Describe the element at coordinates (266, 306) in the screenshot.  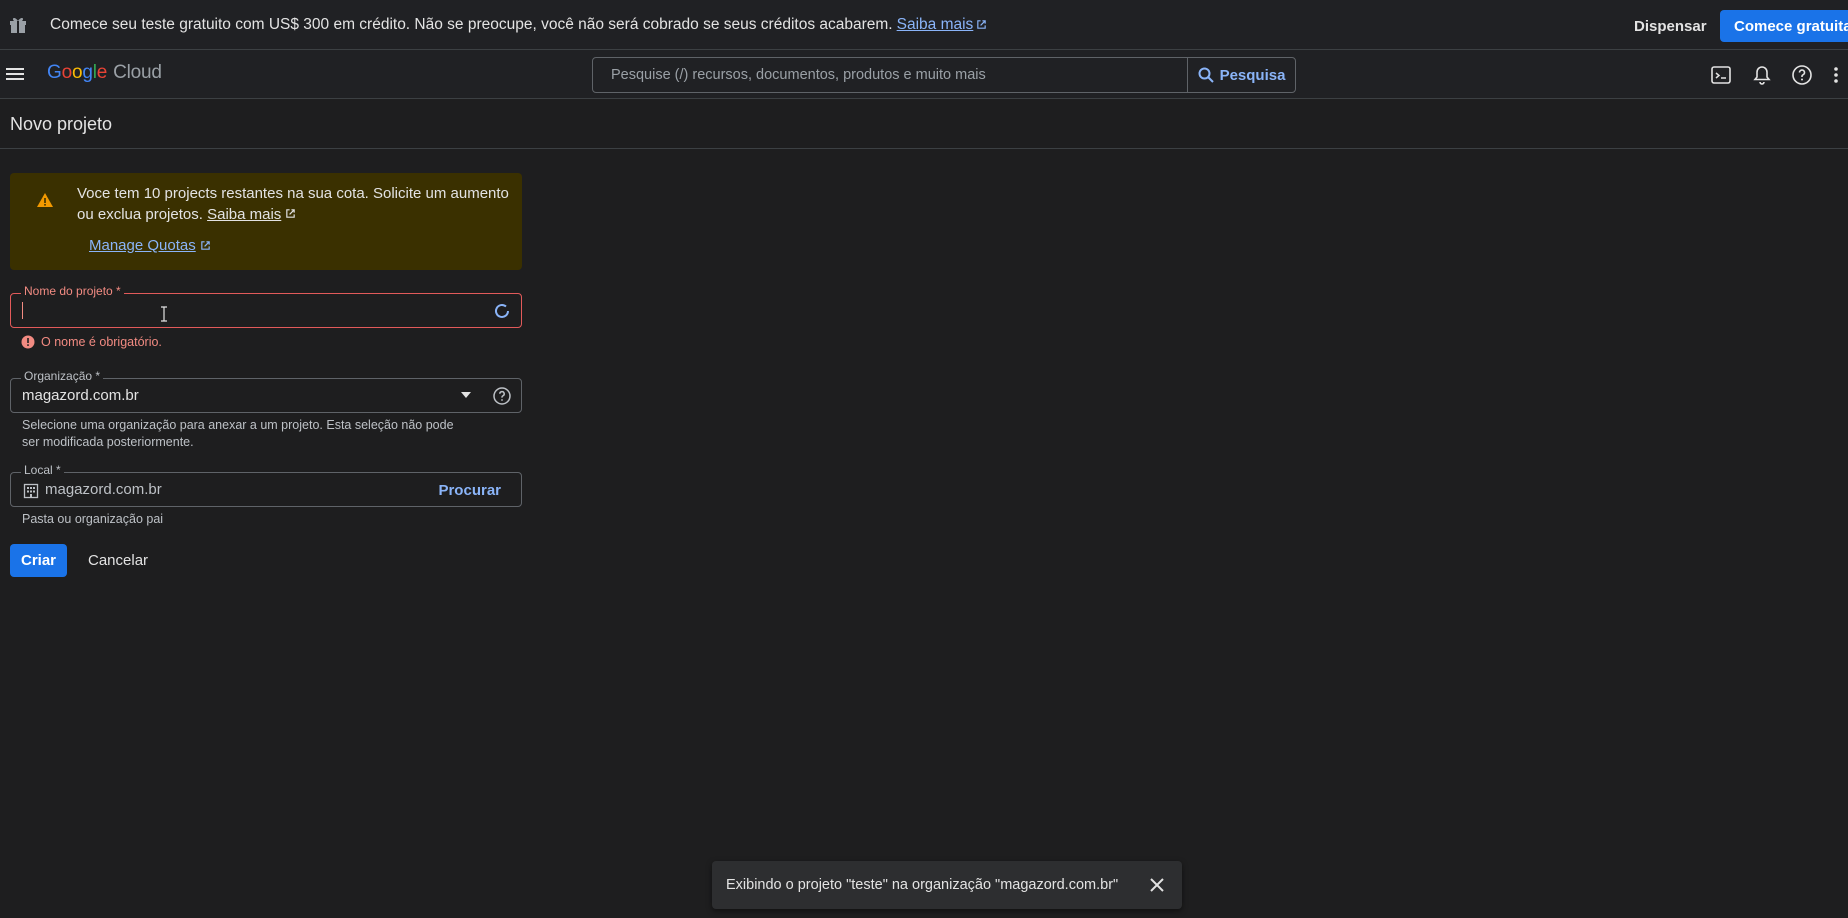
I see `project-name-field: Nome do projeto *` at that location.